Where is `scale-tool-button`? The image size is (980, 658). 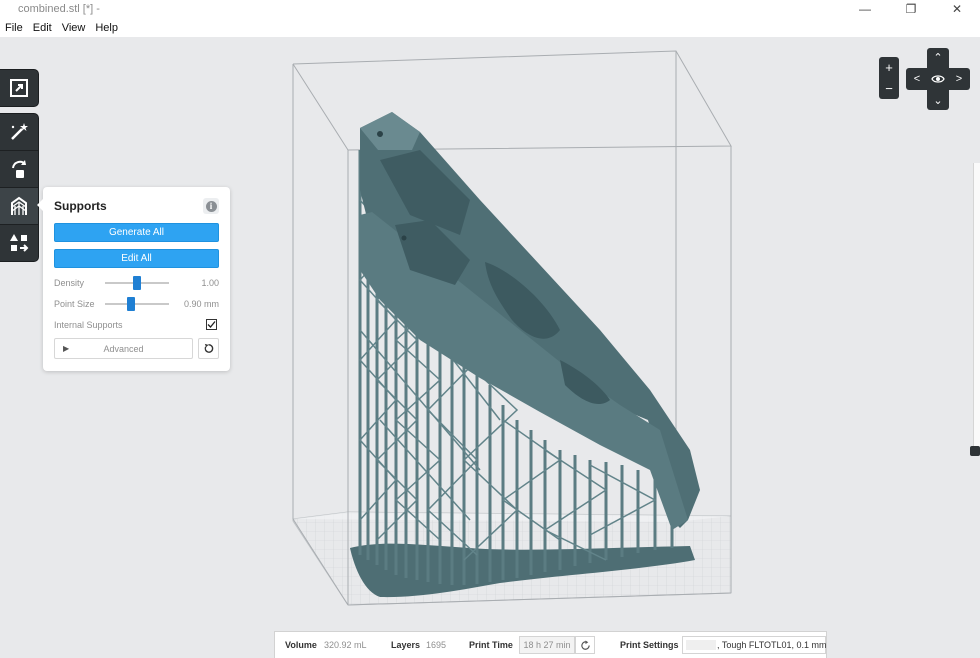 scale-tool-button is located at coordinates (19, 88).